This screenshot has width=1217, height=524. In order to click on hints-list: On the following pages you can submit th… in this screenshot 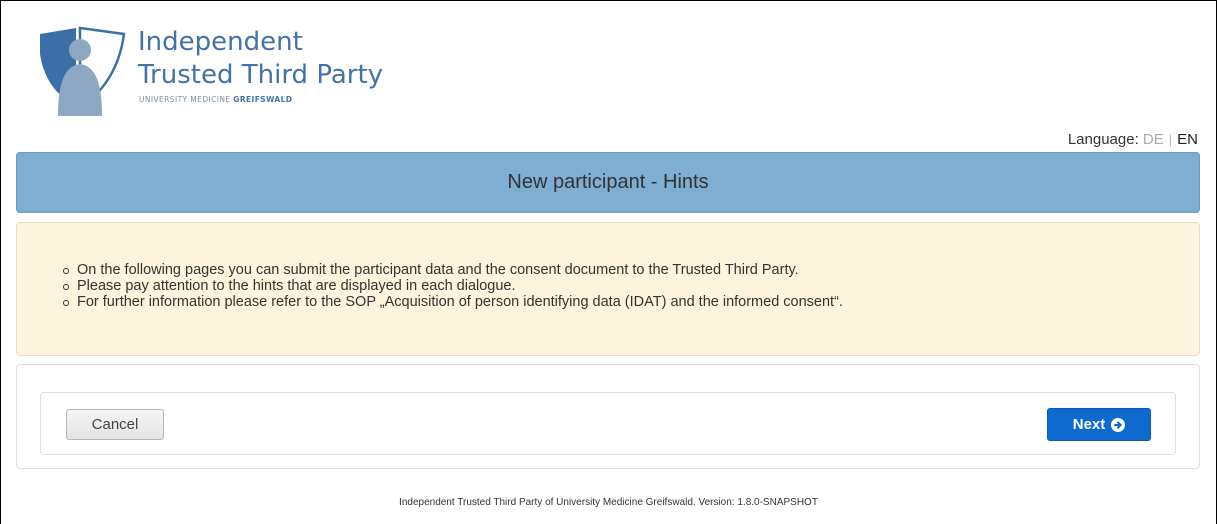, I will do `click(452, 286)`.